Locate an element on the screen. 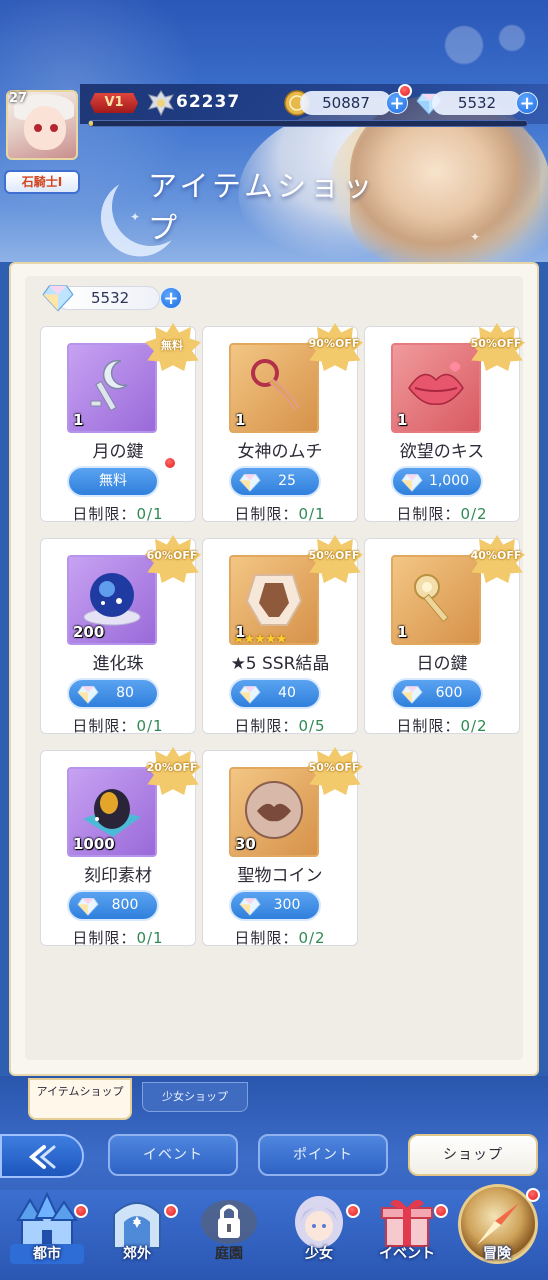 This screenshot has height=1280, width=548. buy-button: 40 is located at coordinates (275, 693).